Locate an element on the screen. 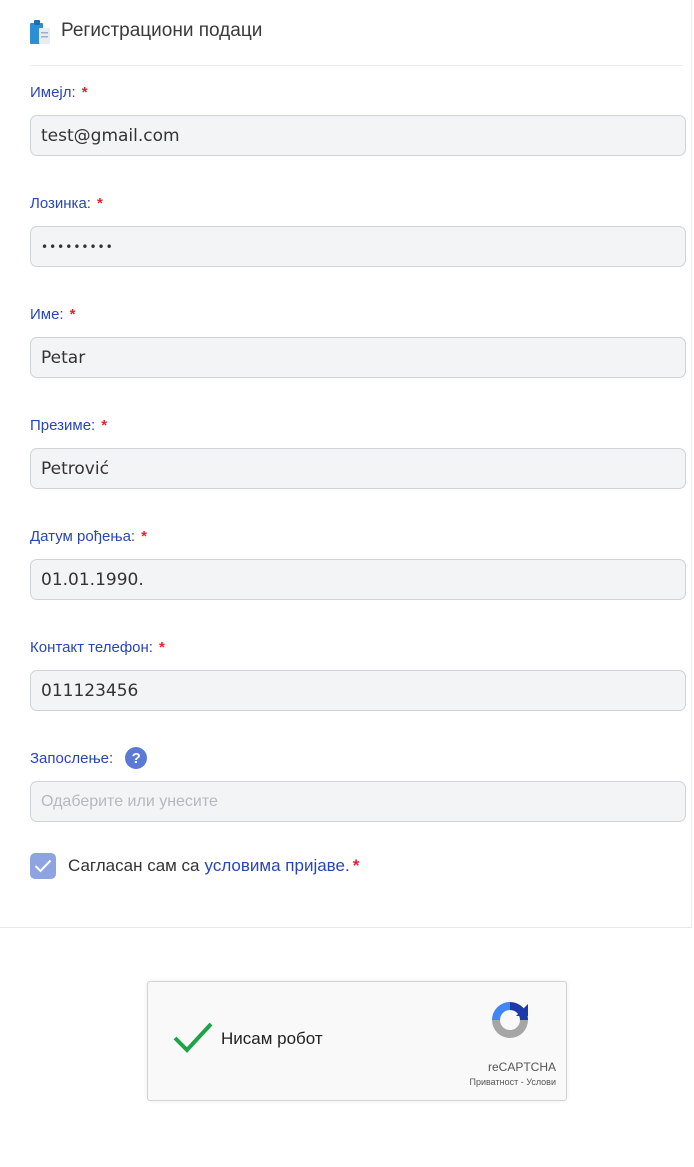  birth-date-field-group: Датум рођења: * 01.01.1990. is located at coordinates (358, 563).